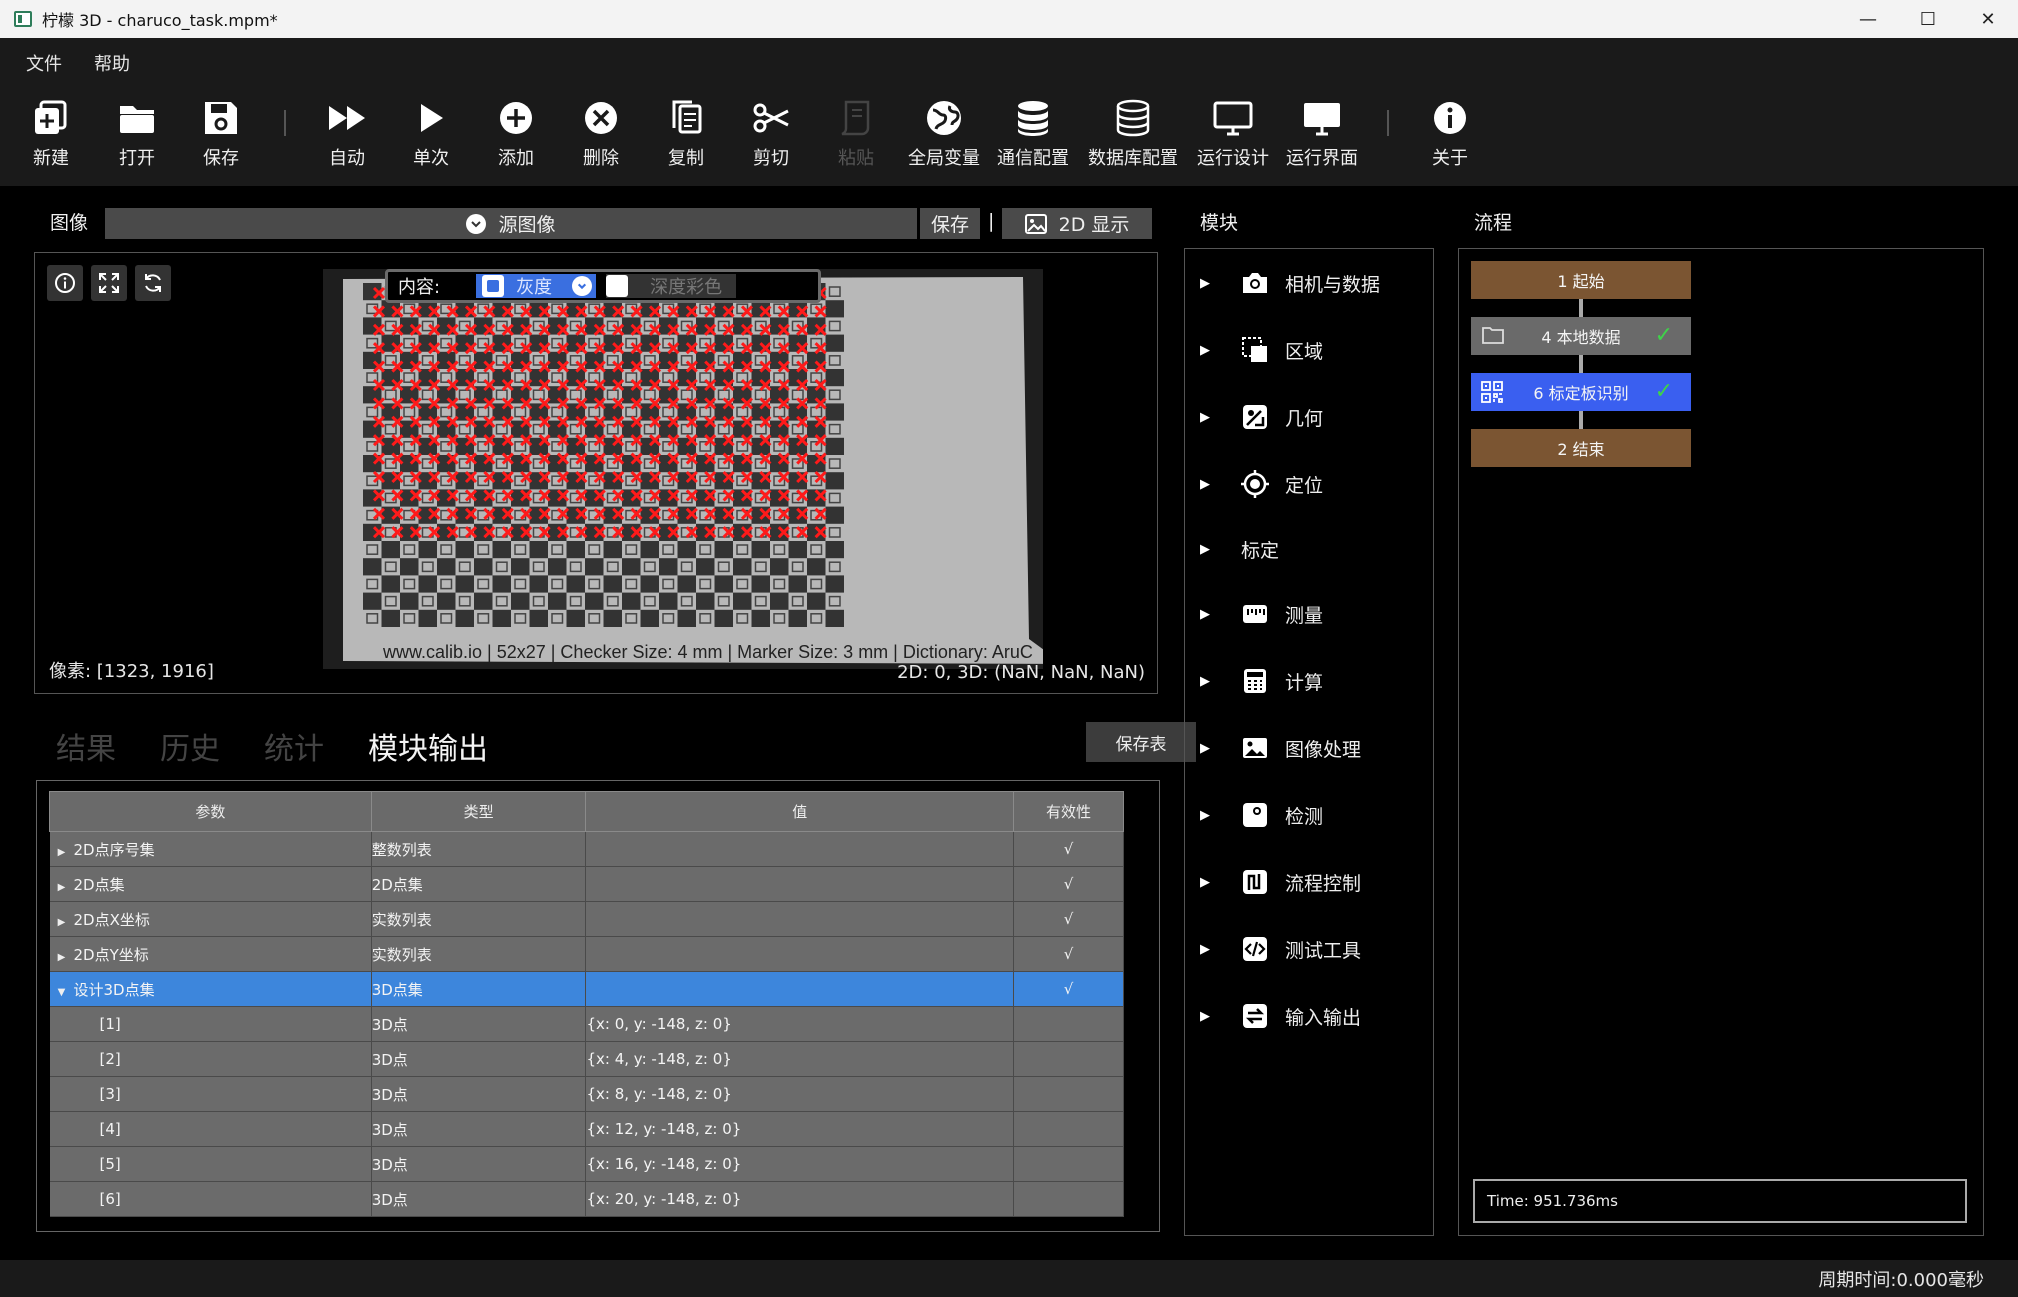 Image resolution: width=2018 pixels, height=1297 pixels. I want to click on col-type: 类型, so click(478, 811).